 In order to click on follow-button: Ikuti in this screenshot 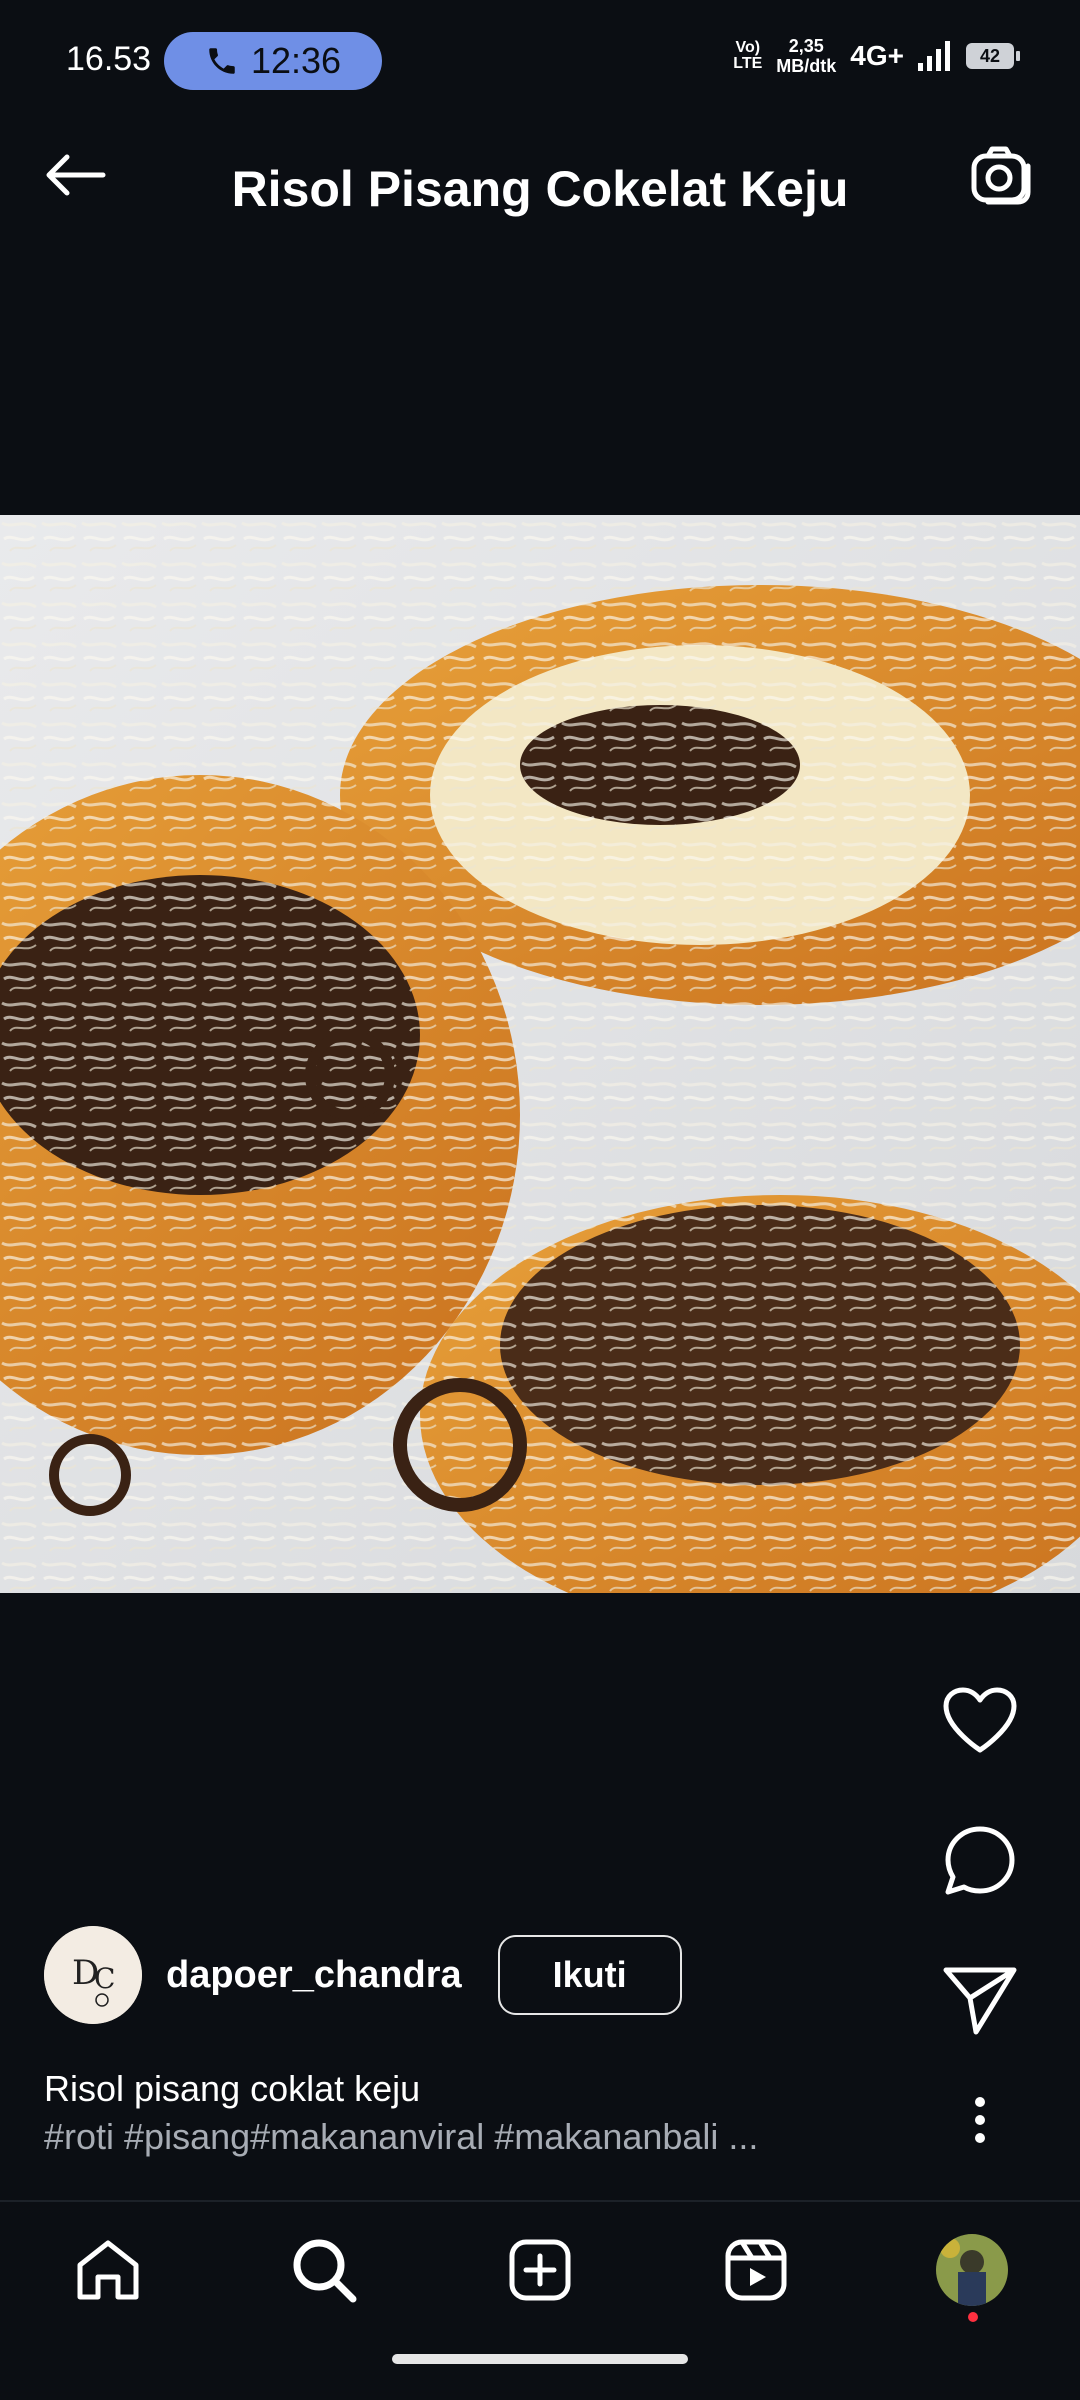, I will do `click(589, 1975)`.